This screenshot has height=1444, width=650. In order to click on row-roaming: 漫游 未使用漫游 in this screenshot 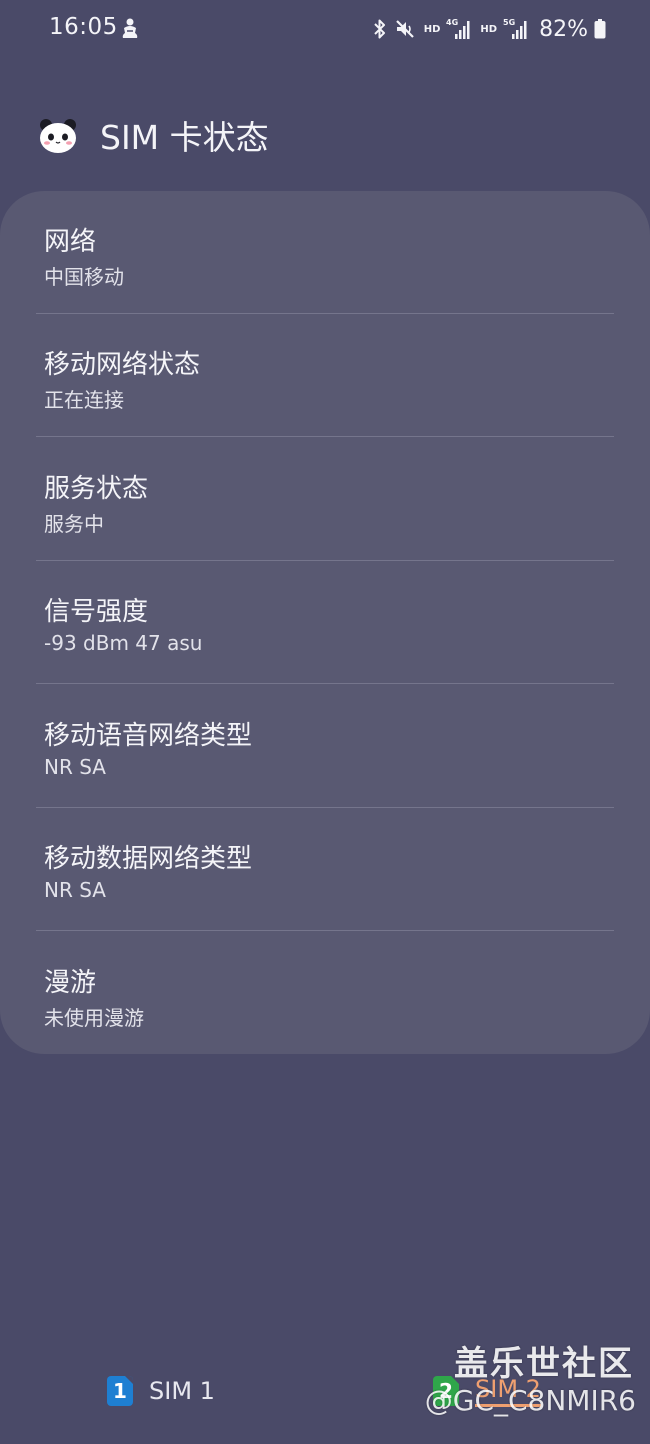, I will do `click(325, 993)`.